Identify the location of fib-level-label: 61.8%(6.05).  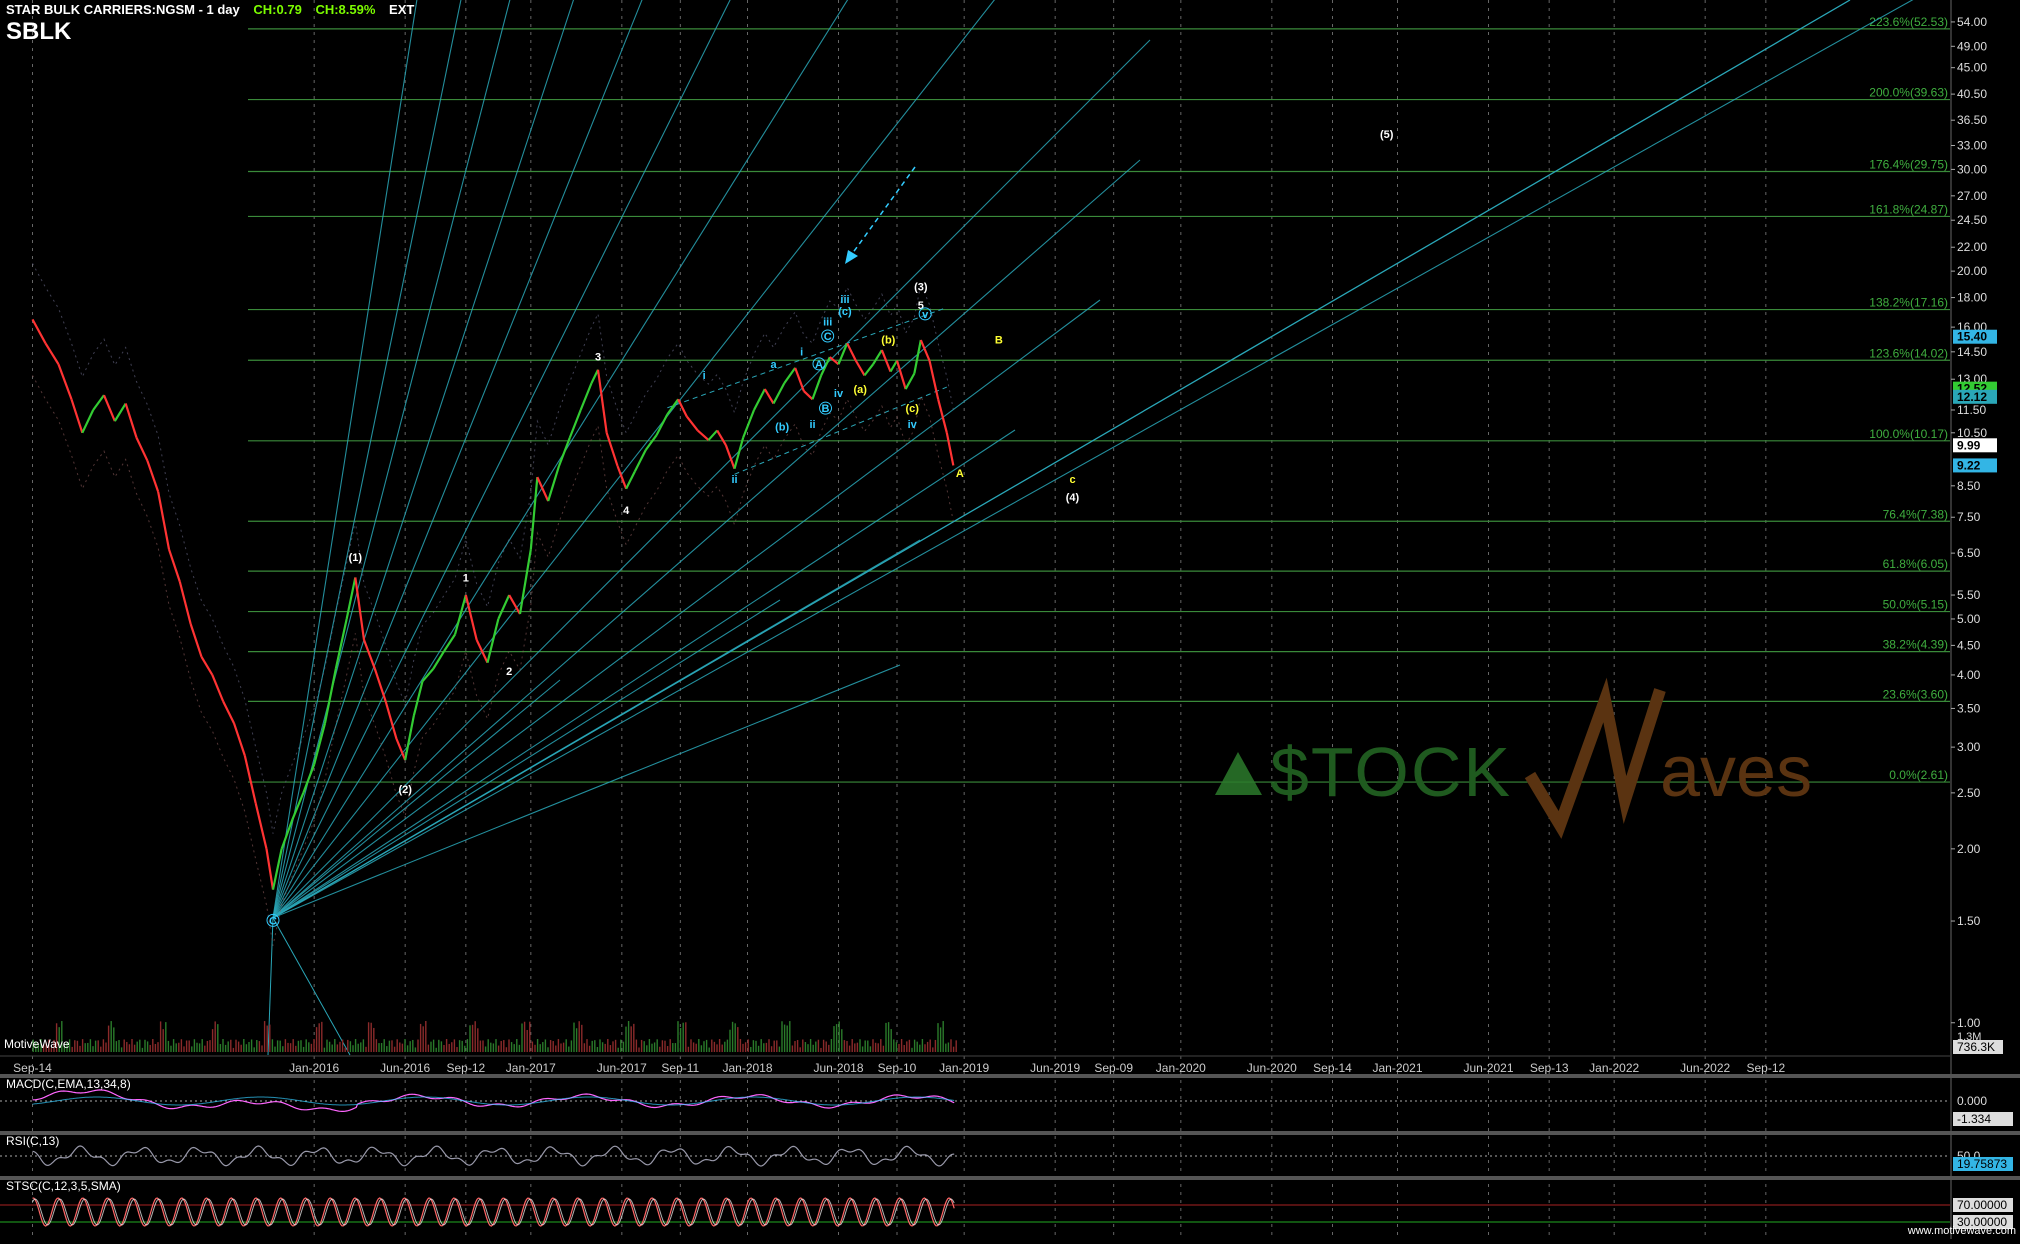
(1915, 564).